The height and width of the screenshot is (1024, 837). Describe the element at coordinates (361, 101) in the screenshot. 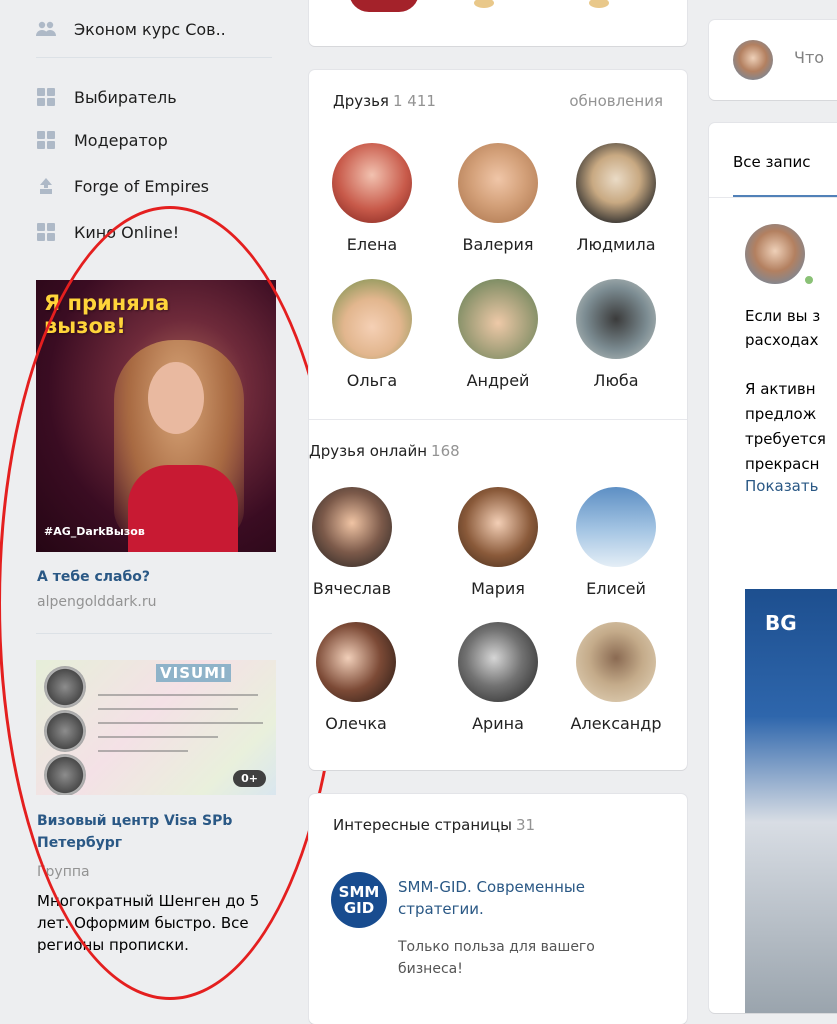

I see `friends-title: Друзья` at that location.